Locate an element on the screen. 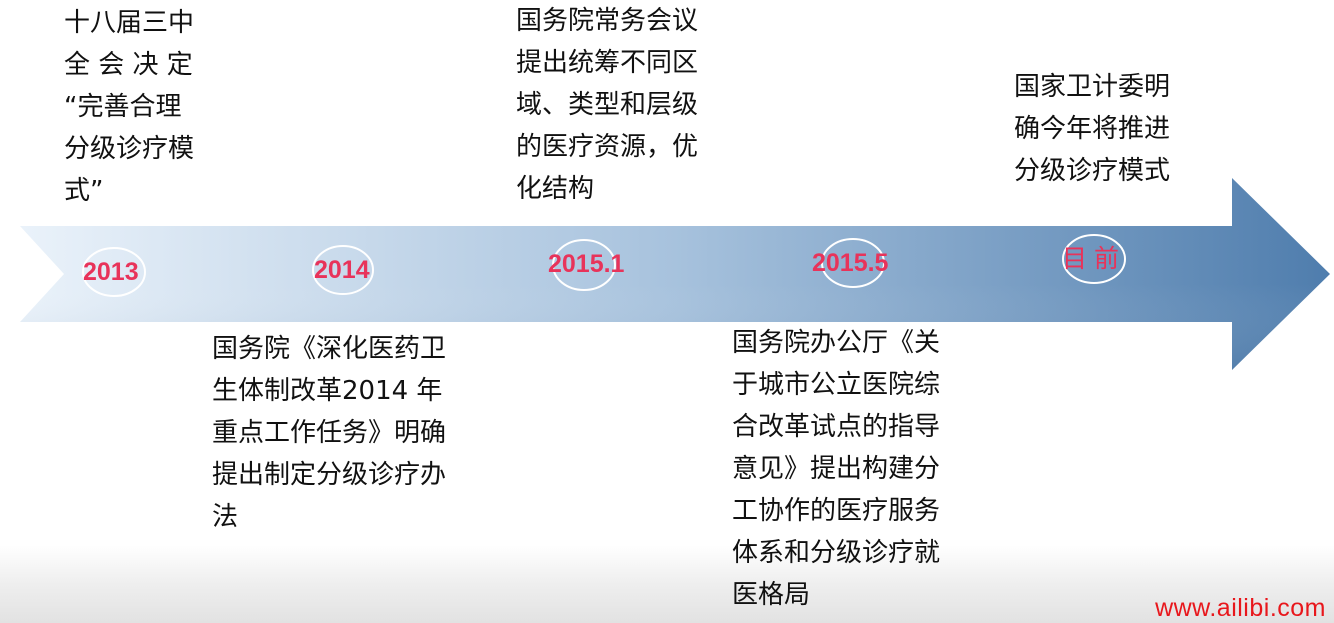 This screenshot has width=1334, height=623. milestone-year: 2013 is located at coordinates (111, 272).